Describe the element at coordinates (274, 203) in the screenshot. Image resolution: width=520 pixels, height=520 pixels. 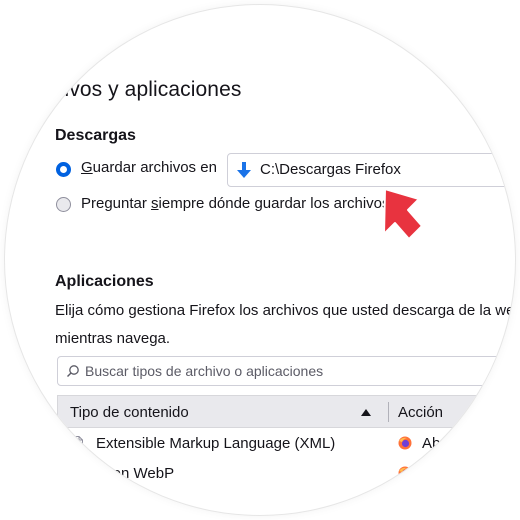
I see `ask-always-label-after: iempre dónde guardar los archivos` at that location.